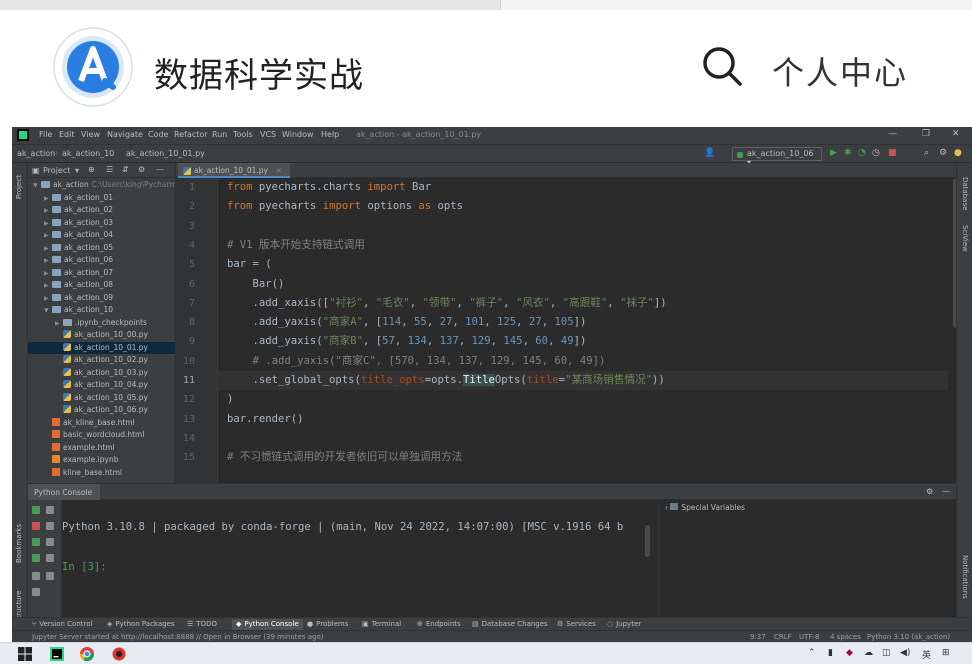 The width and height of the screenshot is (972, 664). What do you see at coordinates (101, 335) in the screenshot?
I see `tree-item: ak_action_10_00.py` at bounding box center [101, 335].